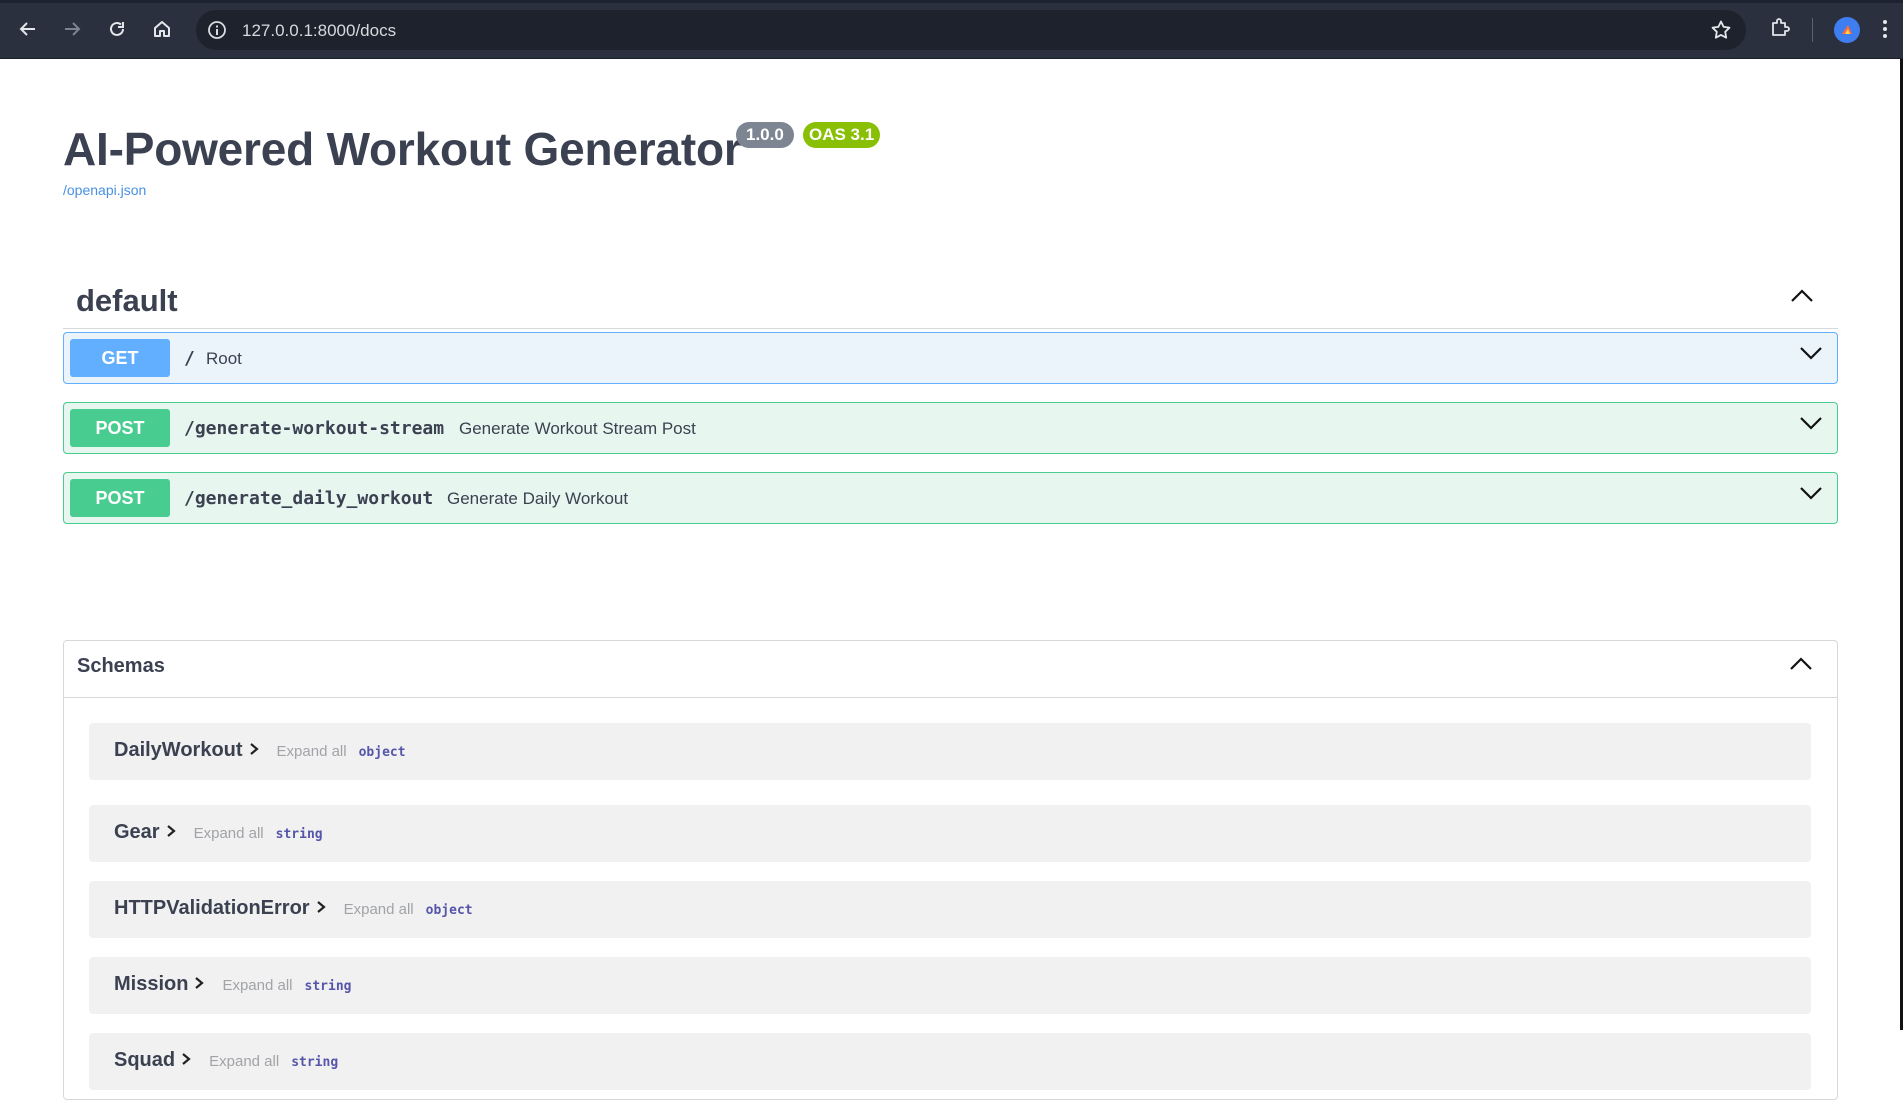 This screenshot has height=1100, width=1903. What do you see at coordinates (189, 358) in the screenshot?
I see `operation-path: /` at bounding box center [189, 358].